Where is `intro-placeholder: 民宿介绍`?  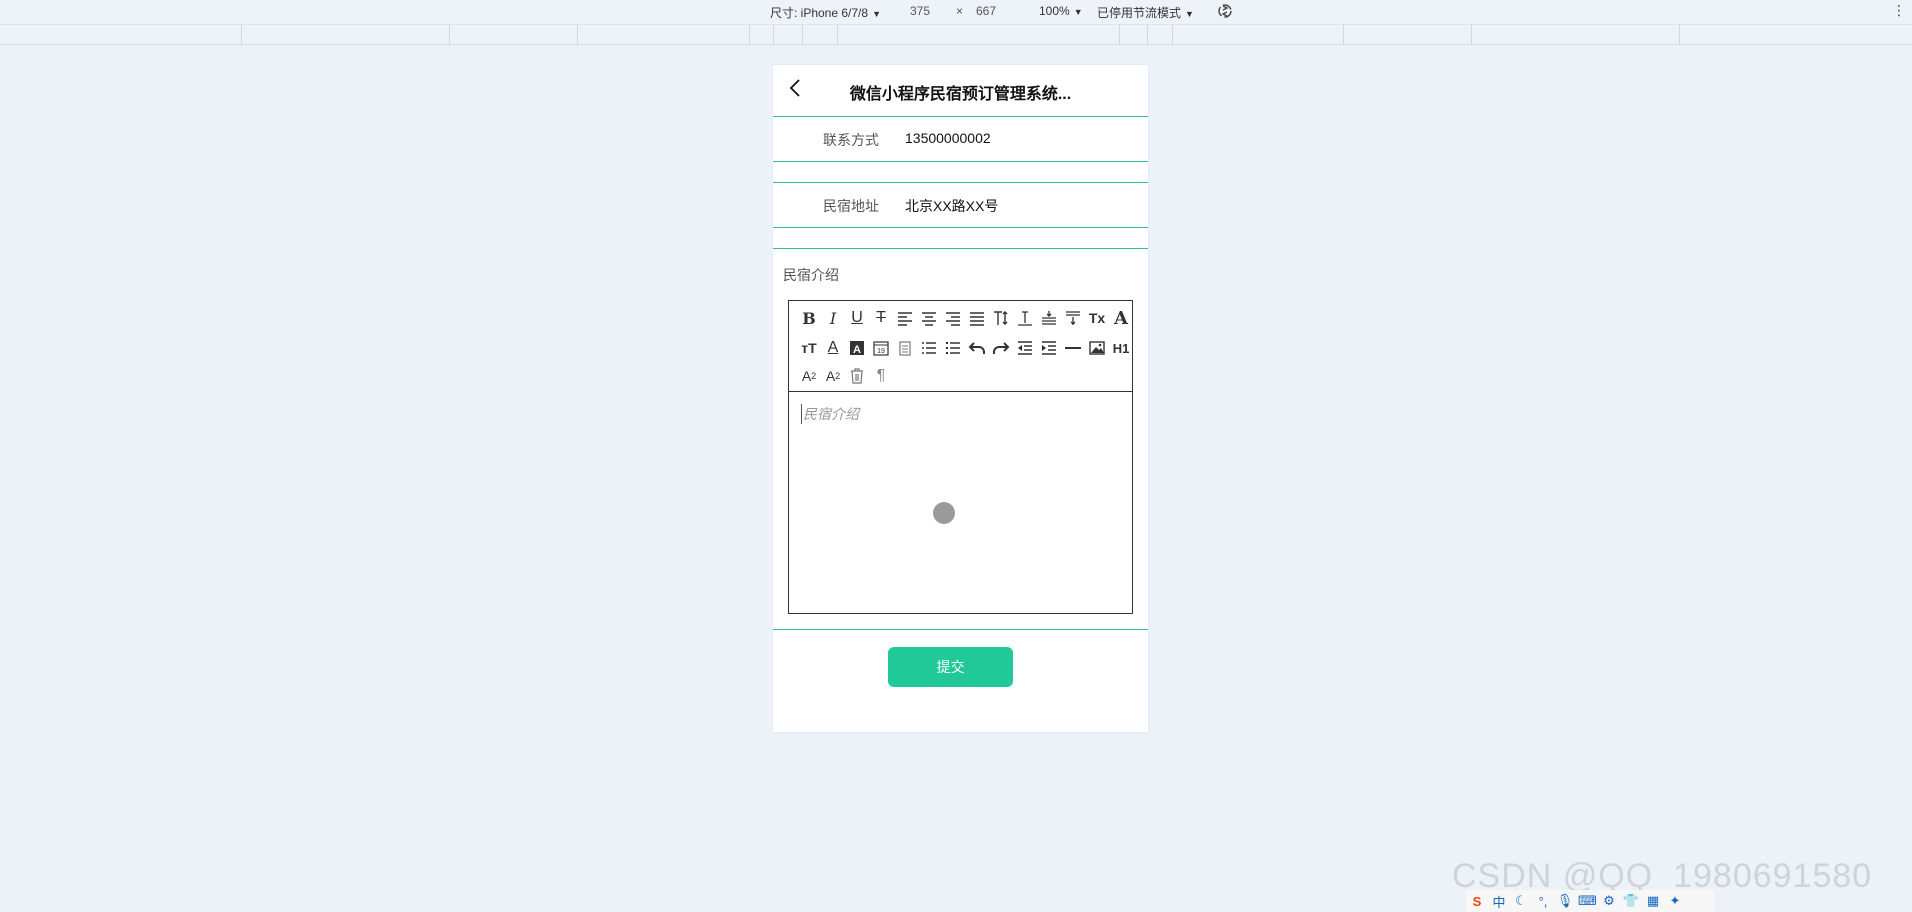
intro-placeholder: 民宿介绍 is located at coordinates (830, 414).